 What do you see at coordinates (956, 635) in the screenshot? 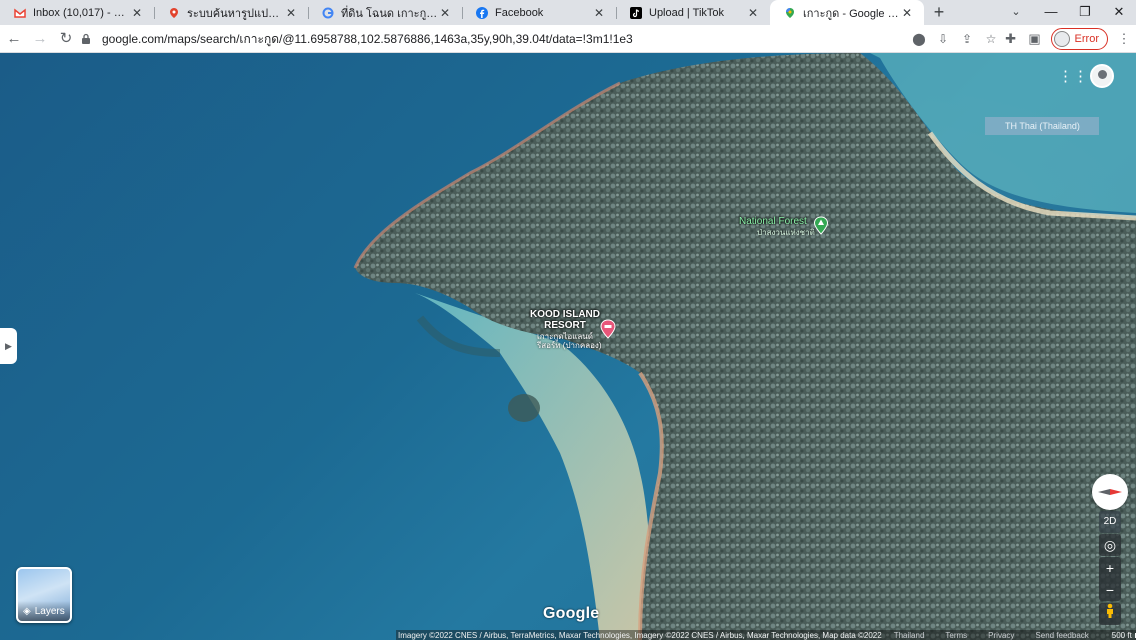
I see `footer-link-terms: Terms` at bounding box center [956, 635].